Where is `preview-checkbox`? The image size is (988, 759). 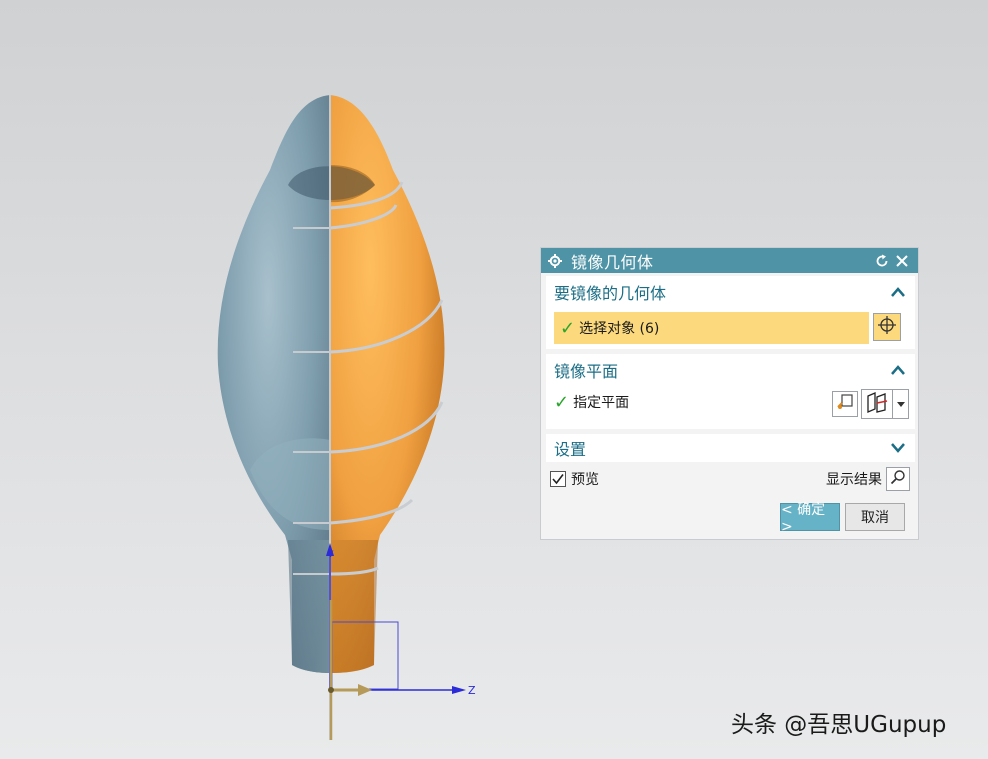
preview-checkbox is located at coordinates (558, 479).